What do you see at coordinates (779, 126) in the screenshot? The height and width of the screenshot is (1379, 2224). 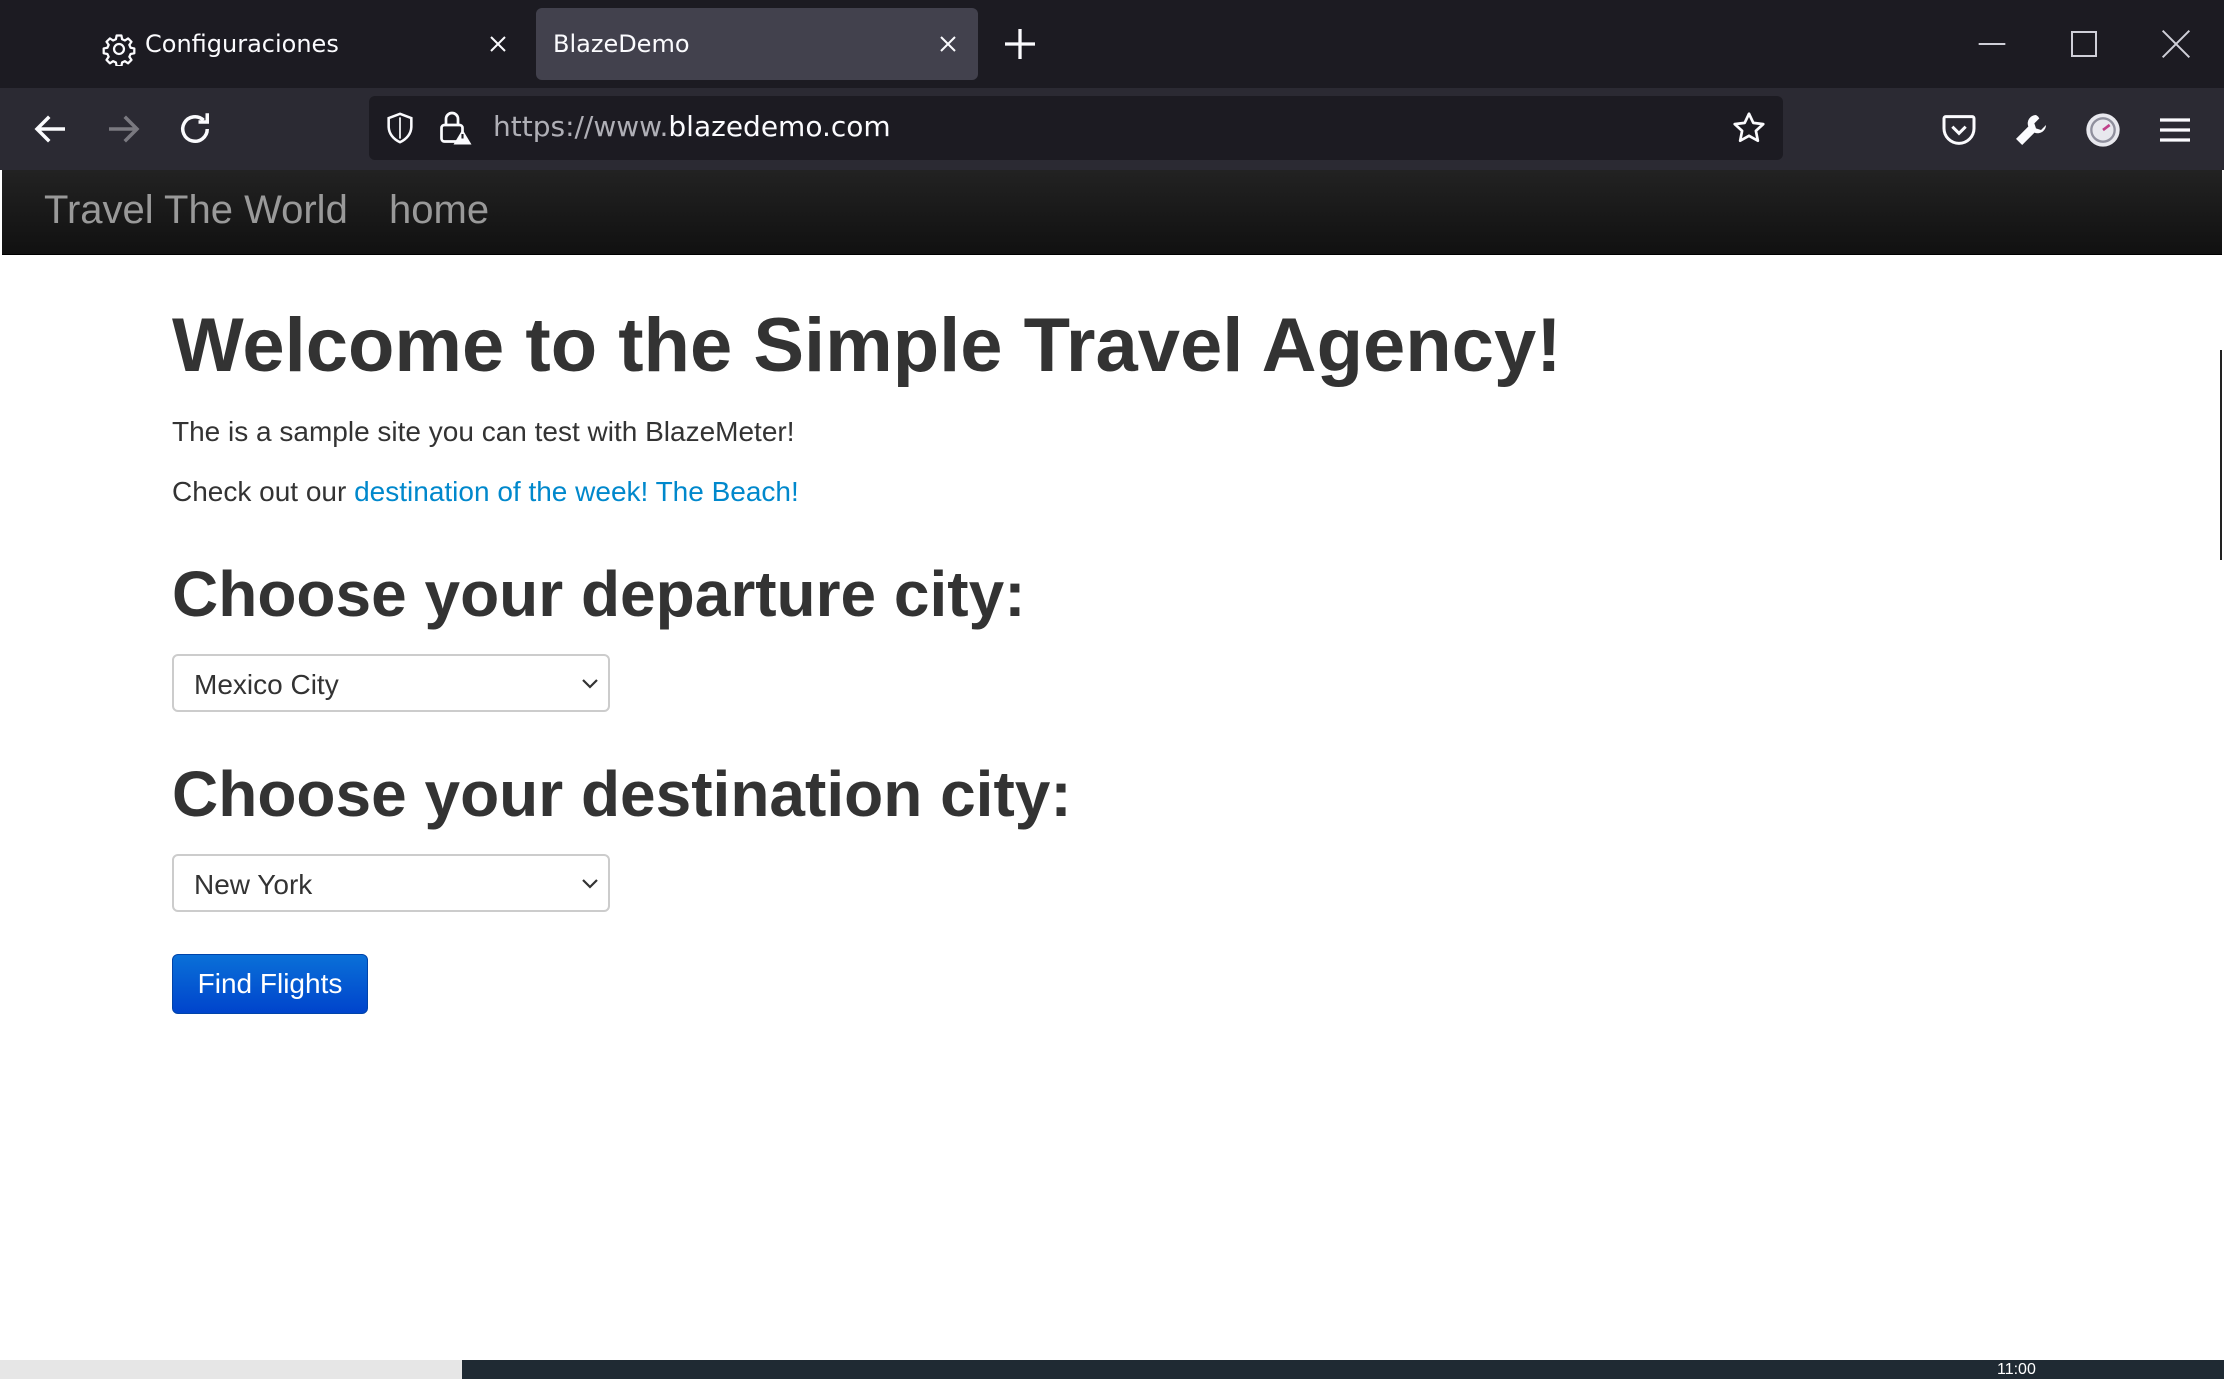 I see `url-host: blazedemo.com` at bounding box center [779, 126].